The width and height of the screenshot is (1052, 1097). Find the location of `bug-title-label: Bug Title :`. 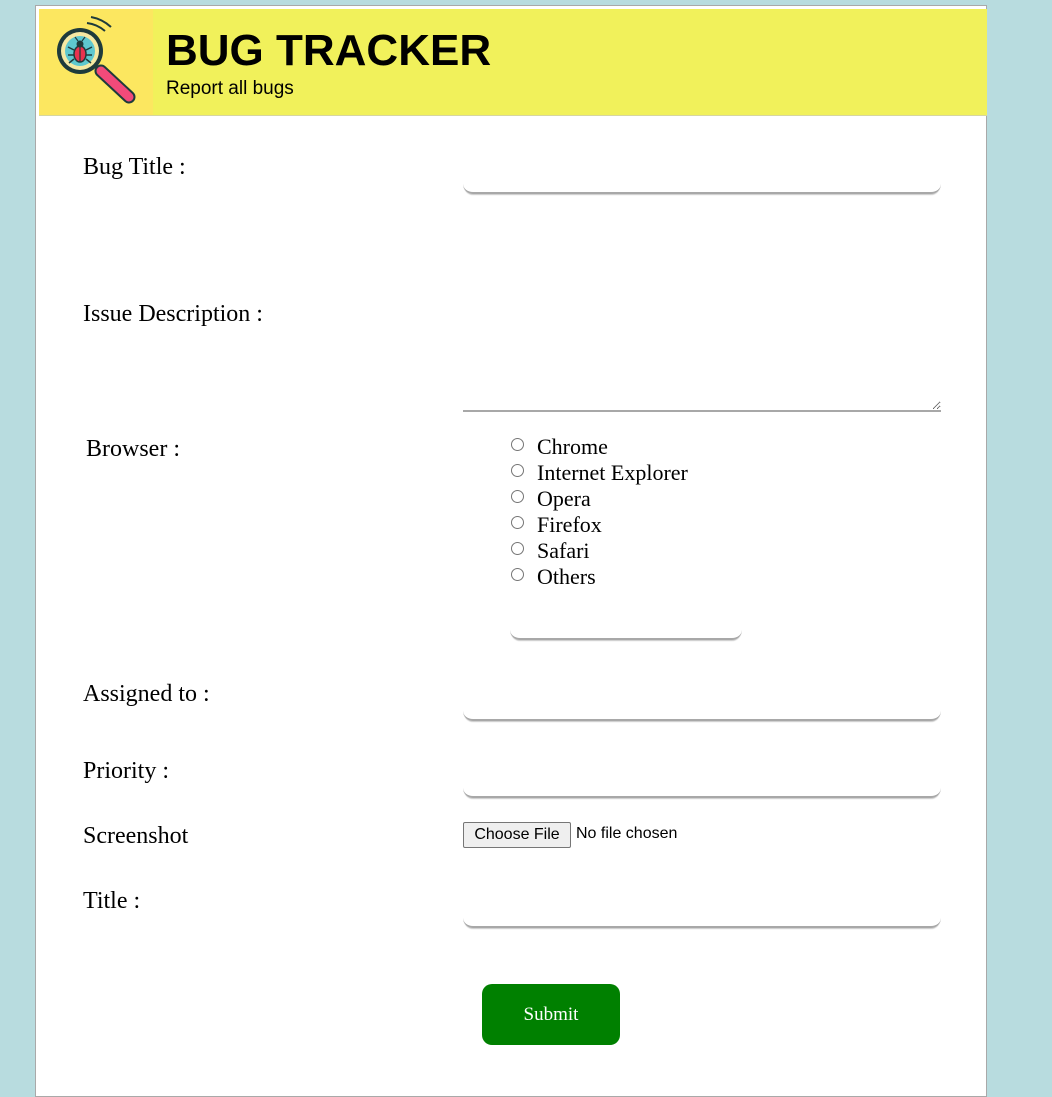

bug-title-label: Bug Title : is located at coordinates (134, 167).